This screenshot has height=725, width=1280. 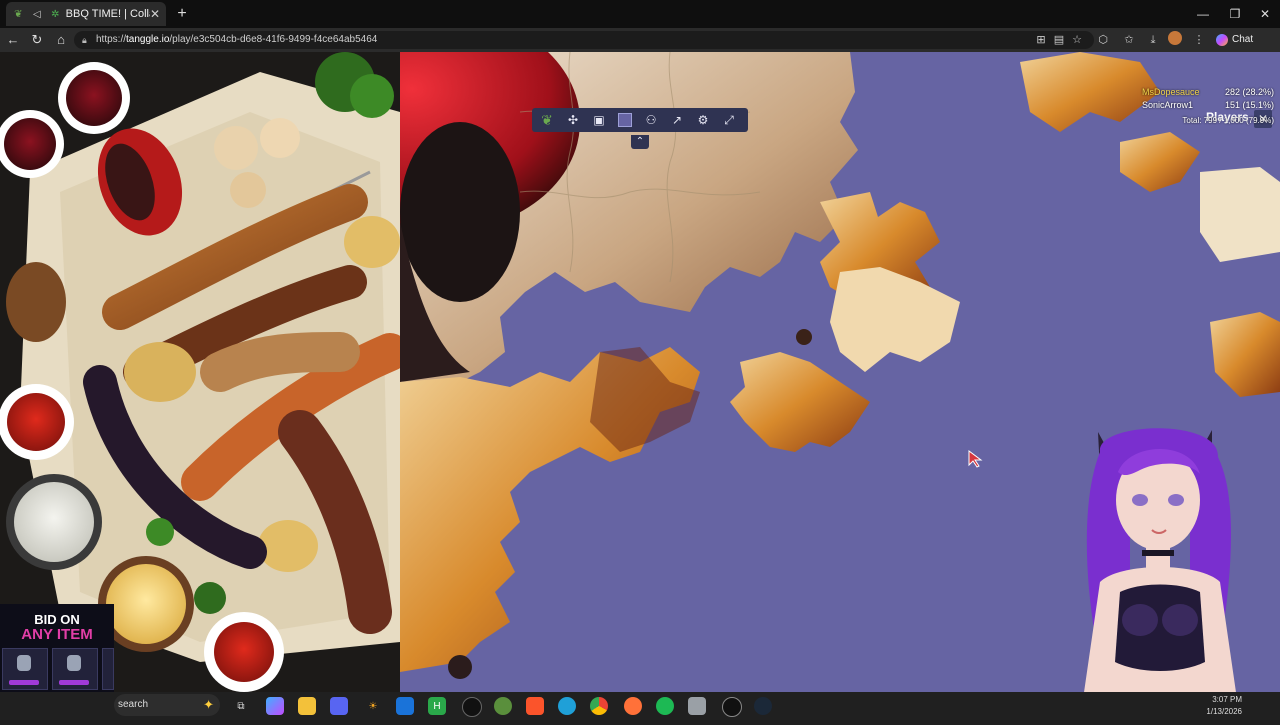 I want to click on background-color-icon, so click(x=625, y=120).